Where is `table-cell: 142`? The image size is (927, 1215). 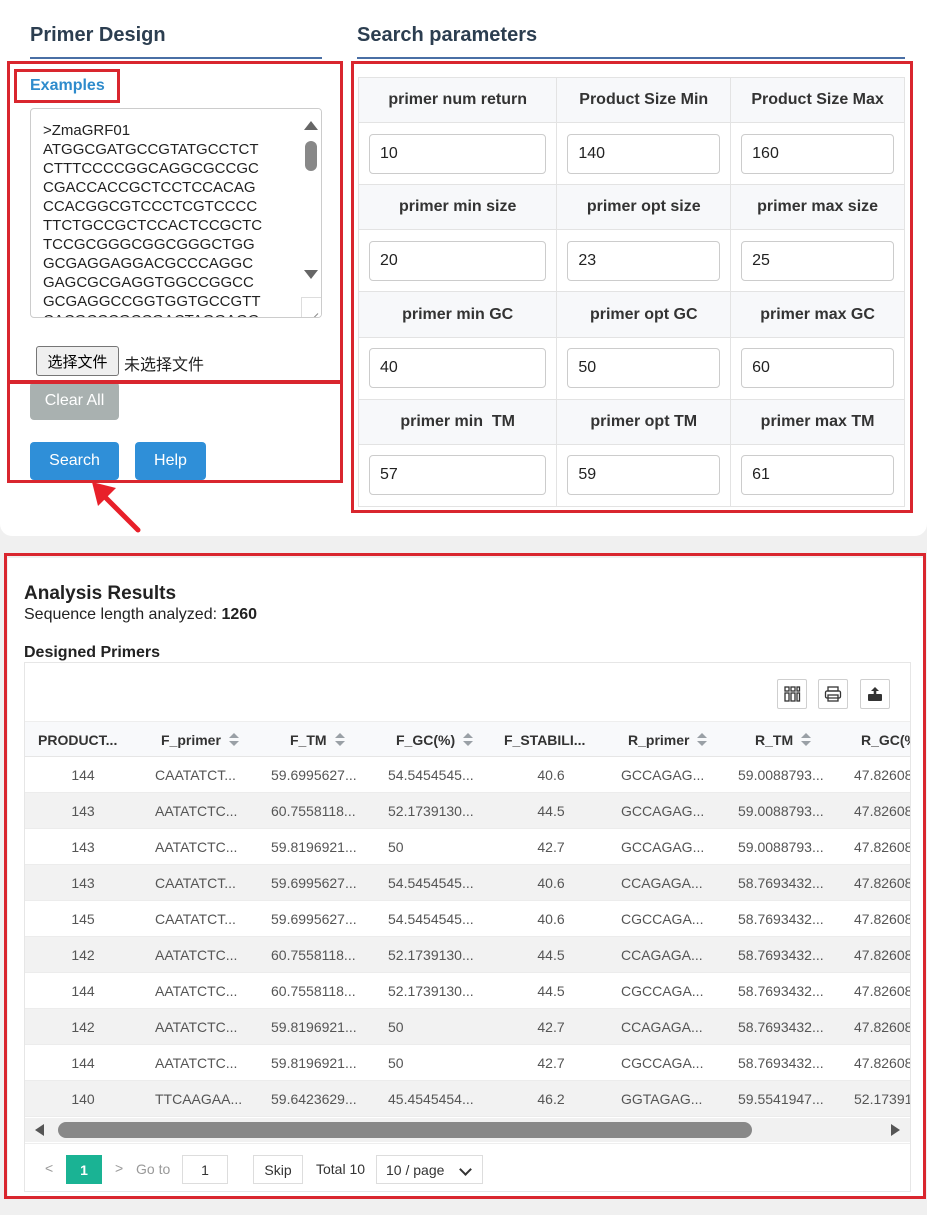
table-cell: 142 is located at coordinates (83, 955).